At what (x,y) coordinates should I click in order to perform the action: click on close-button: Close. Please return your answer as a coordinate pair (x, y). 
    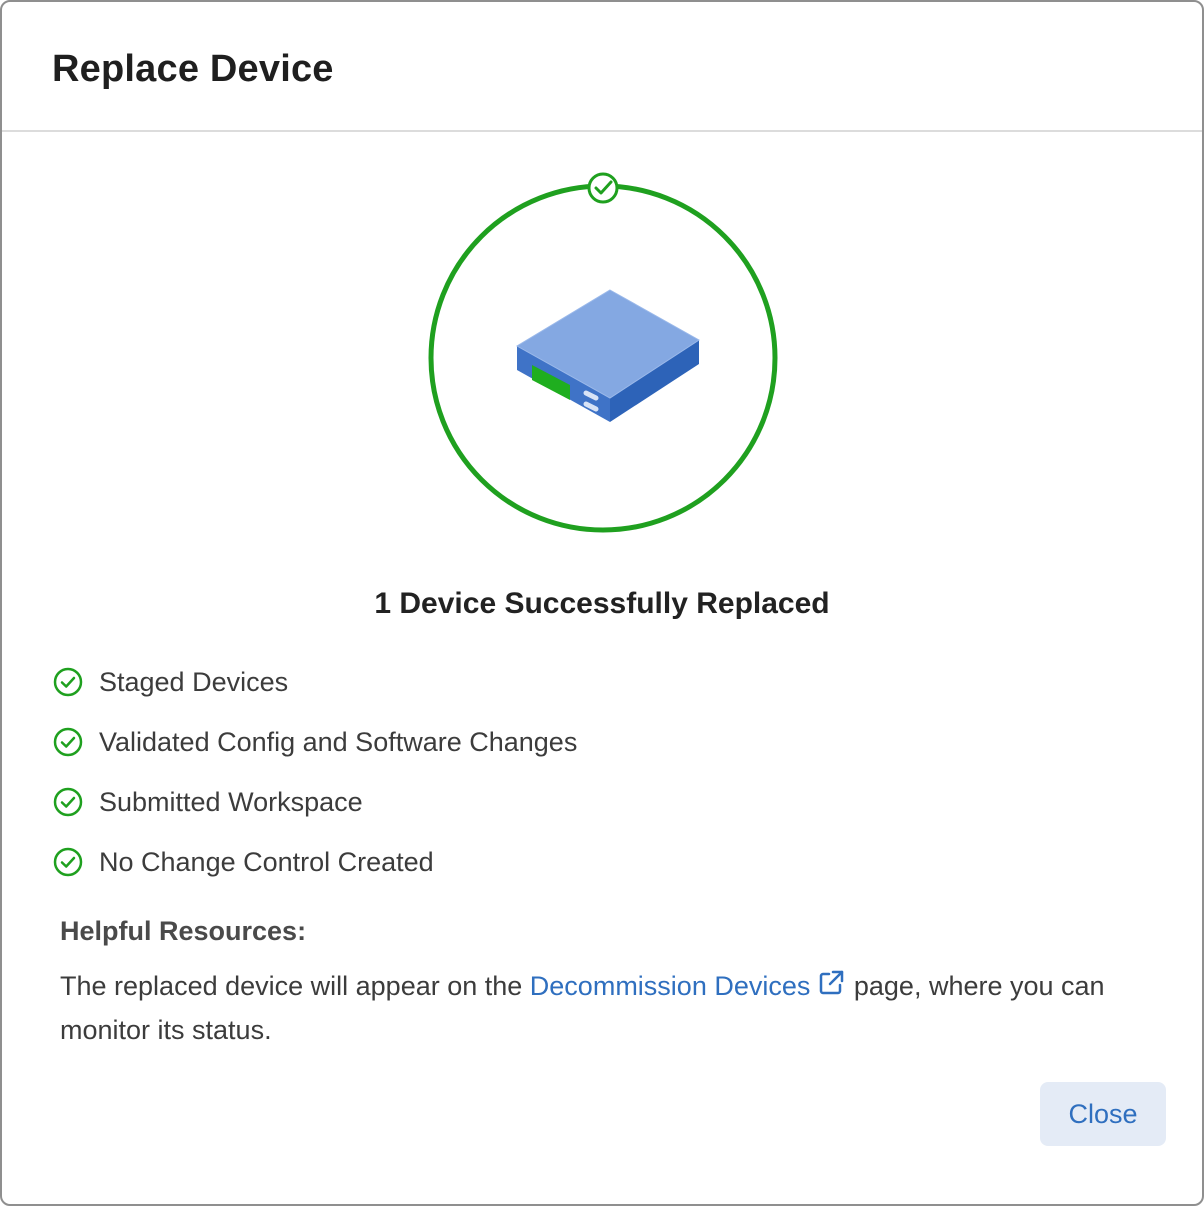
    Looking at the image, I should click on (1103, 1114).